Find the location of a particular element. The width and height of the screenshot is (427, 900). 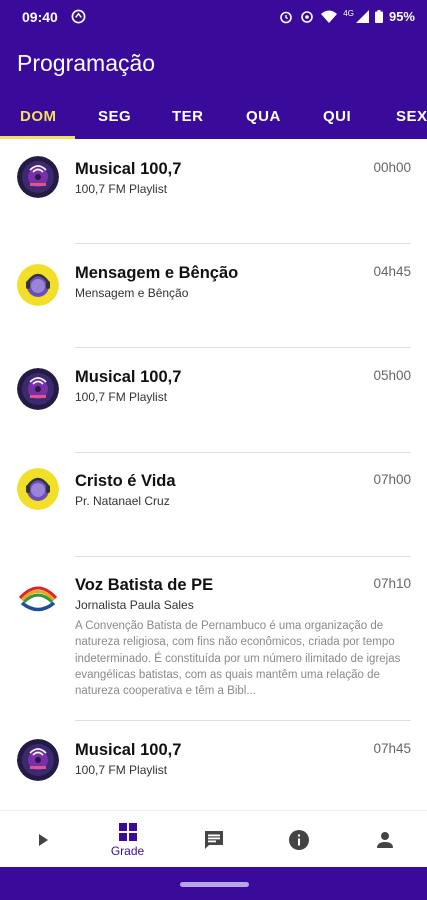

nav-messages-button is located at coordinates (213, 839).